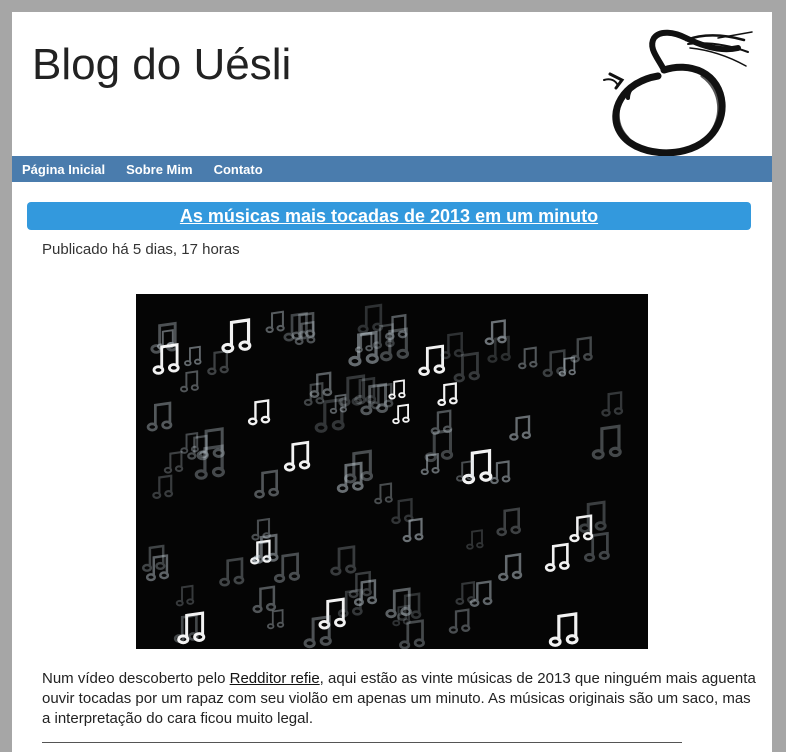  I want to click on redditor-link: Redditor refie, so click(275, 678).